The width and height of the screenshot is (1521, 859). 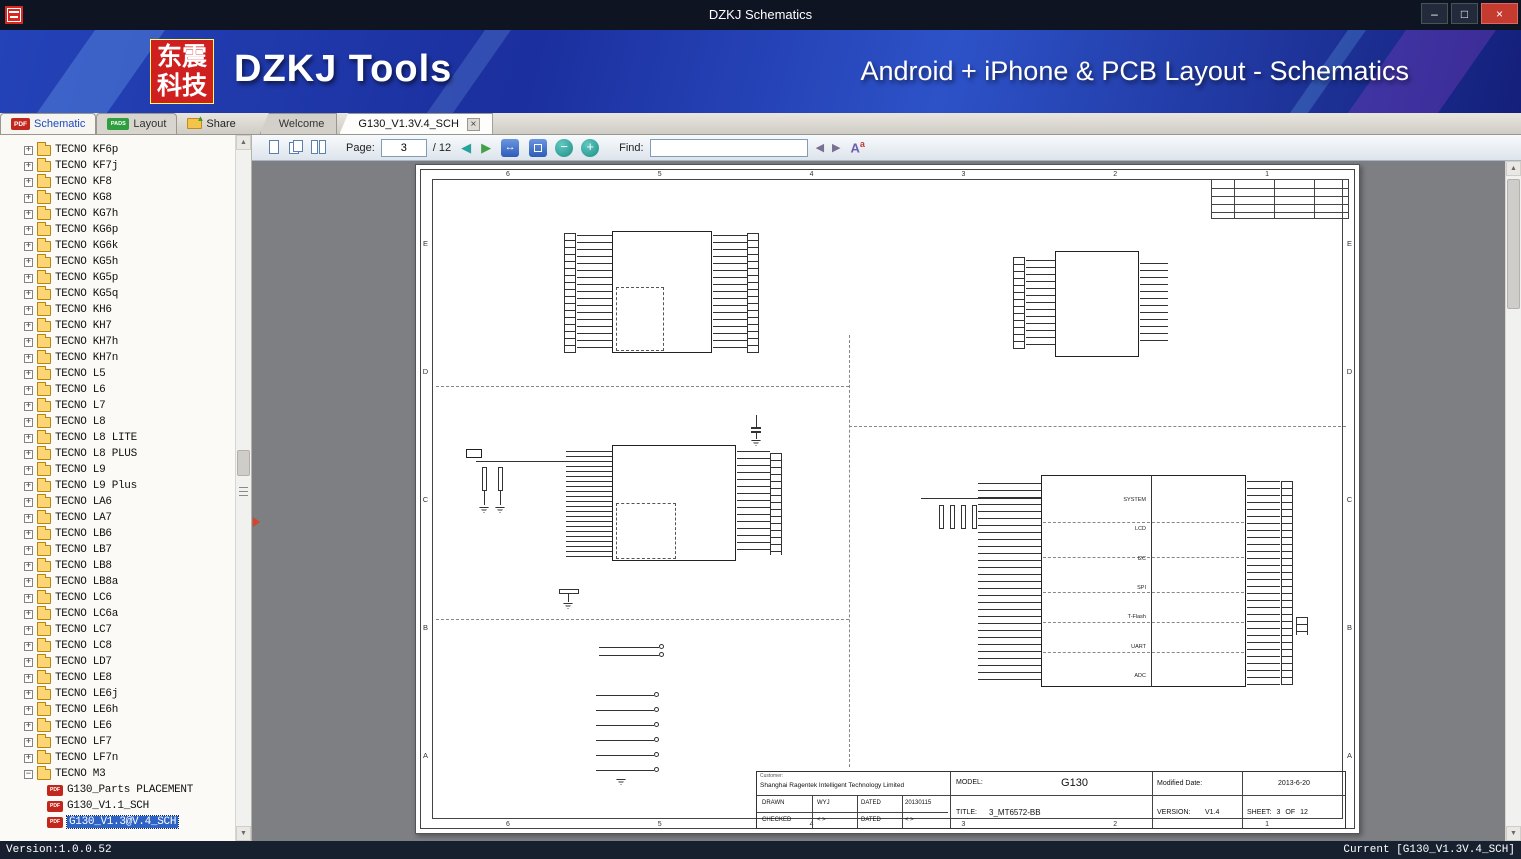 What do you see at coordinates (86, 582) in the screenshot?
I see `folder-label: TECNO LB8a` at bounding box center [86, 582].